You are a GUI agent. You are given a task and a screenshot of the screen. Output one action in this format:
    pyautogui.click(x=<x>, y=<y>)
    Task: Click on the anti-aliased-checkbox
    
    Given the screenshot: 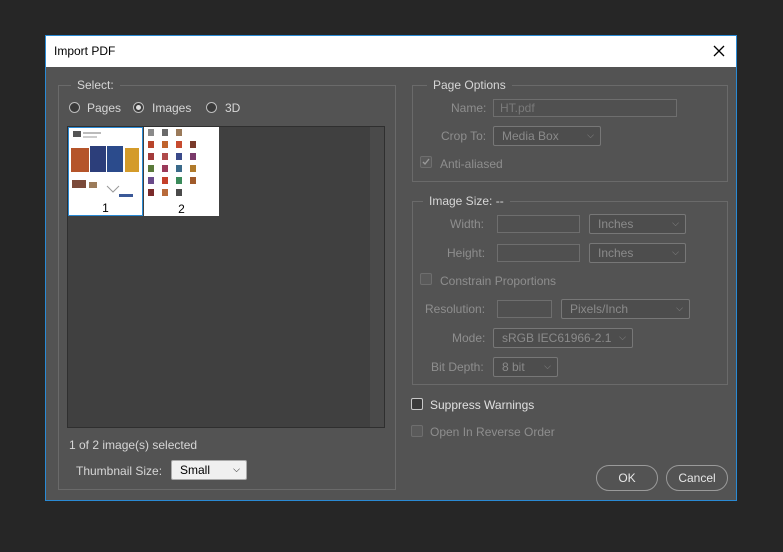 What is the action you would take?
    pyautogui.click(x=426, y=162)
    